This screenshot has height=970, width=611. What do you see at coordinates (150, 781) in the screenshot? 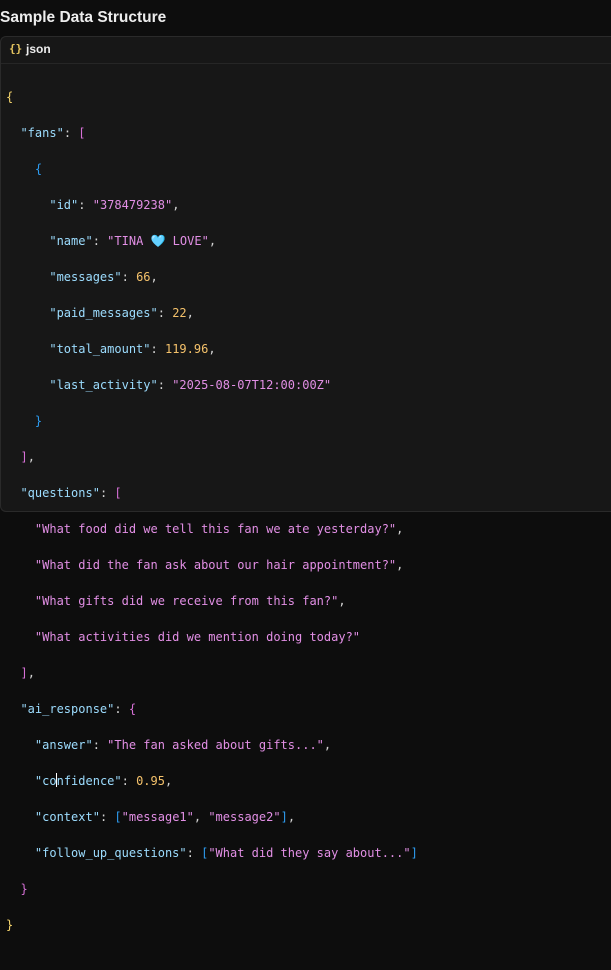
I see `confidence-value: 0.95` at bounding box center [150, 781].